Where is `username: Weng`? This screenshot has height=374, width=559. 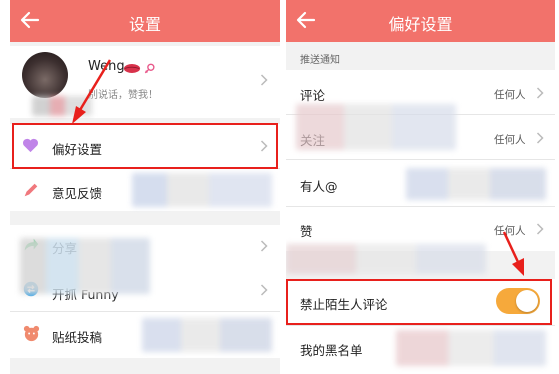
username: Weng is located at coordinates (106, 66).